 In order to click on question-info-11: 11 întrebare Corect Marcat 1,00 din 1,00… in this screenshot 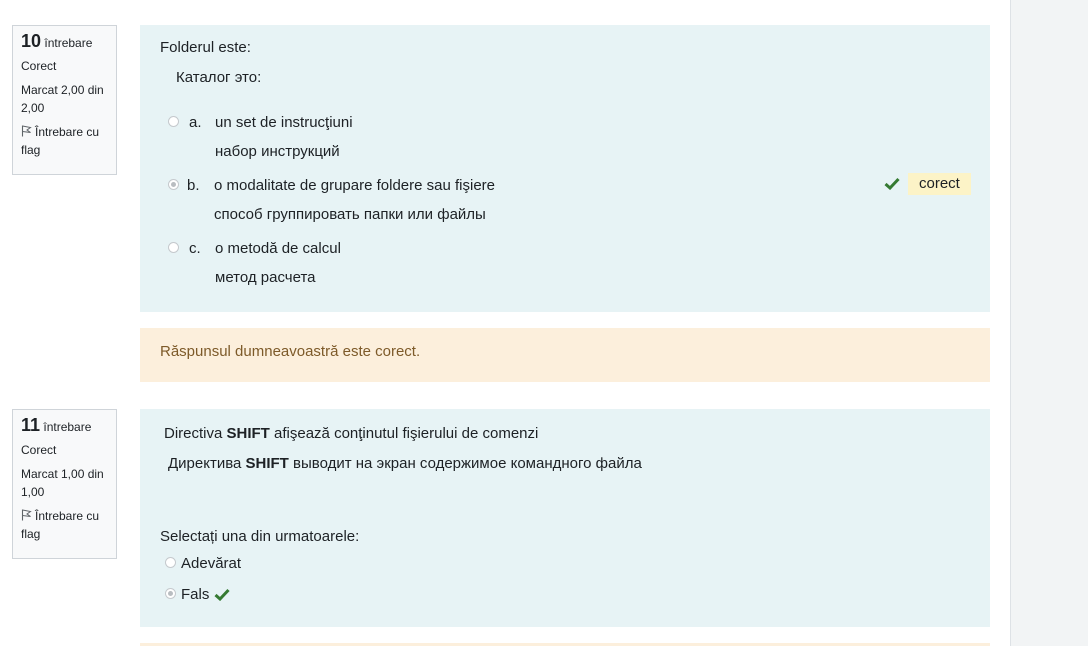, I will do `click(64, 484)`.